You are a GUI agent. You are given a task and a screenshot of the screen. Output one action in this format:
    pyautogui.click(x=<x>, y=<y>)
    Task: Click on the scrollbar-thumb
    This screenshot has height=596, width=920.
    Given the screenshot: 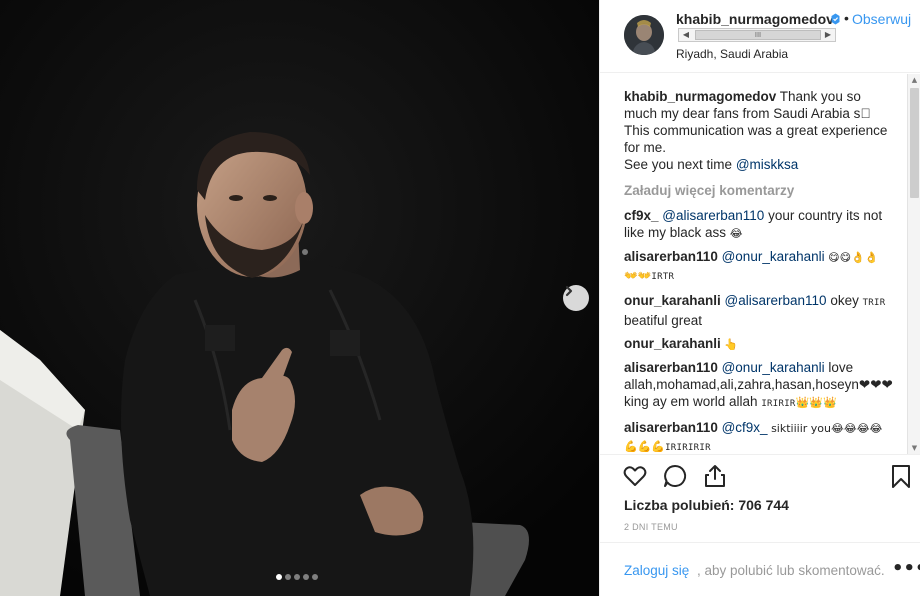 What is the action you would take?
    pyautogui.click(x=914, y=143)
    